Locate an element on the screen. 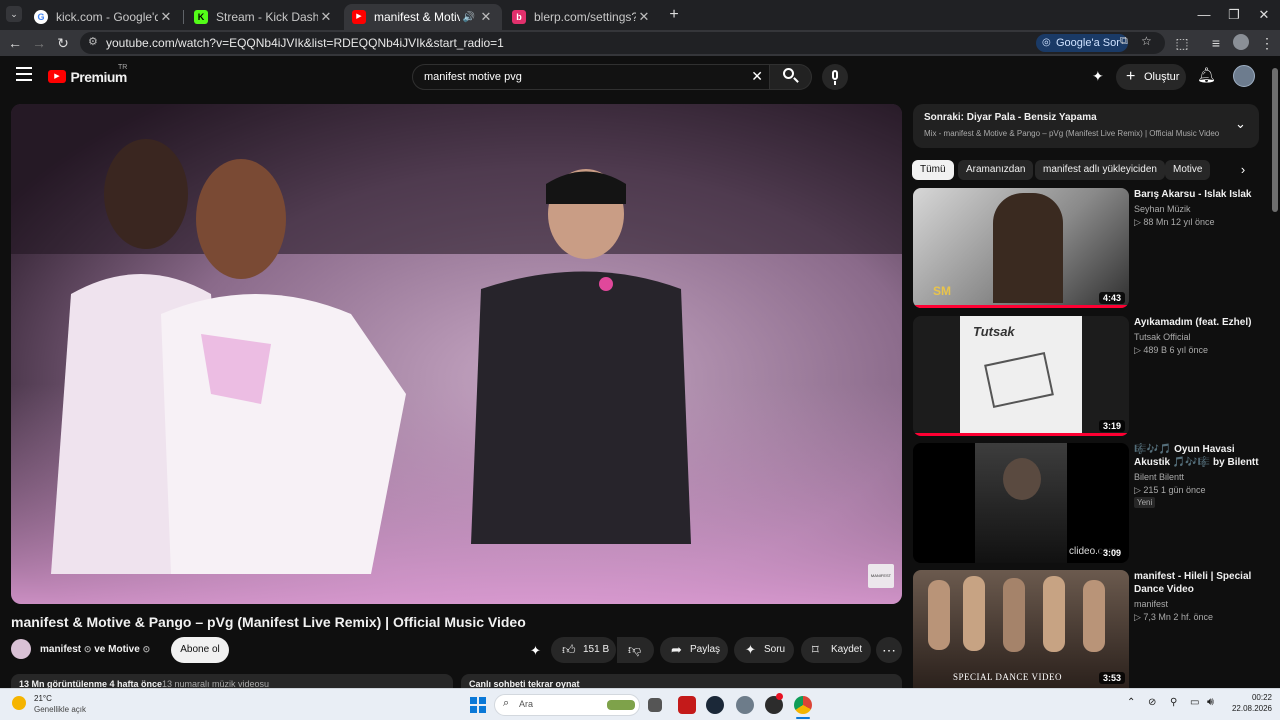  settings-gear-icon is located at coordinates (745, 705).